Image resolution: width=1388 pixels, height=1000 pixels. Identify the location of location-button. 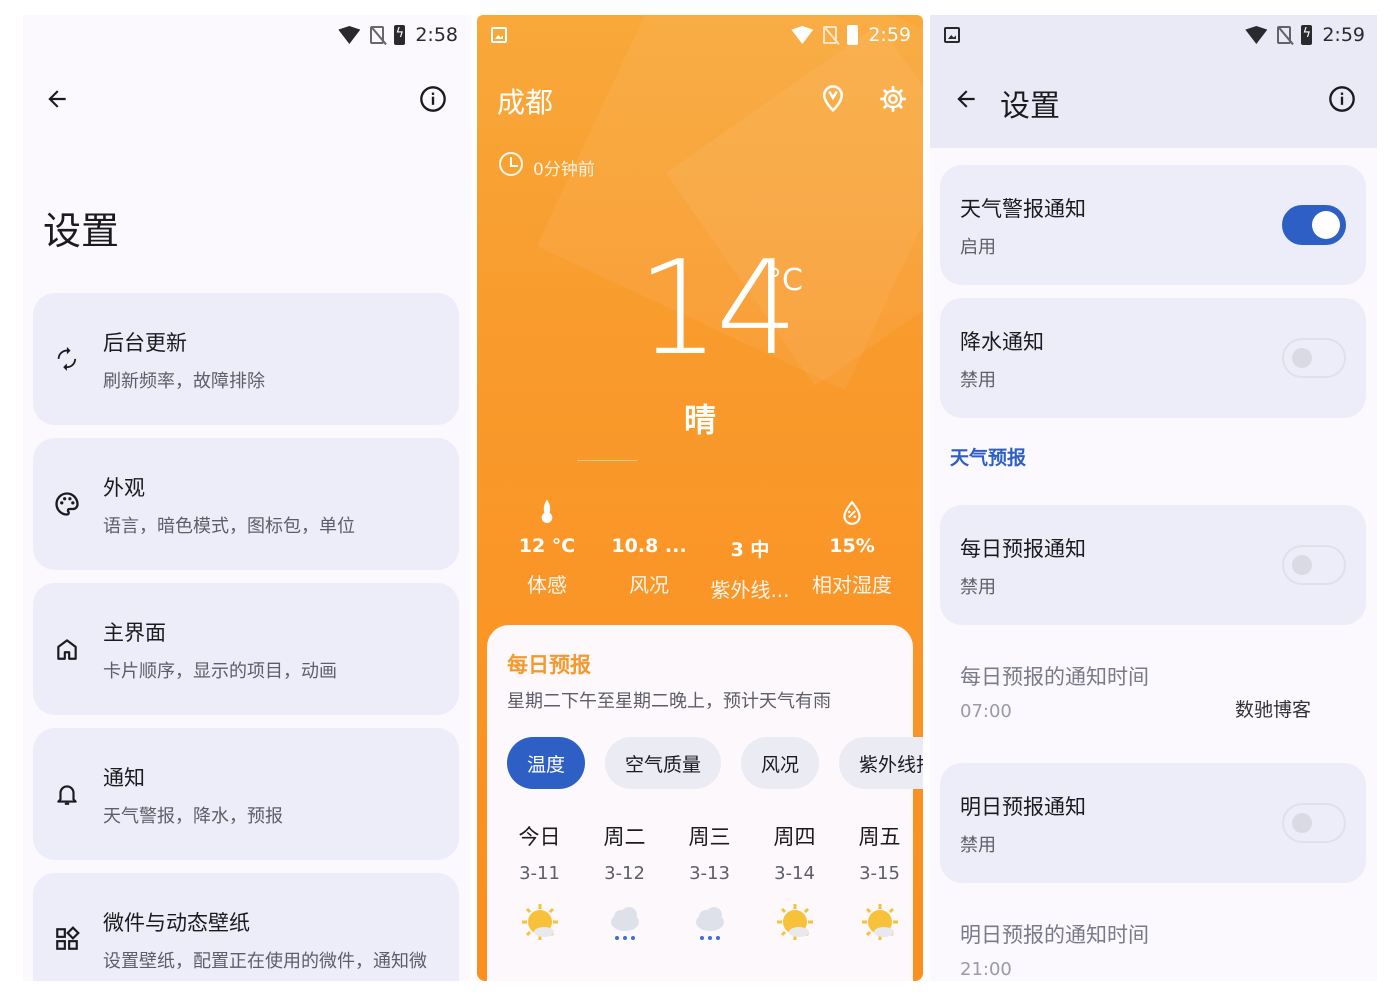
(833, 99).